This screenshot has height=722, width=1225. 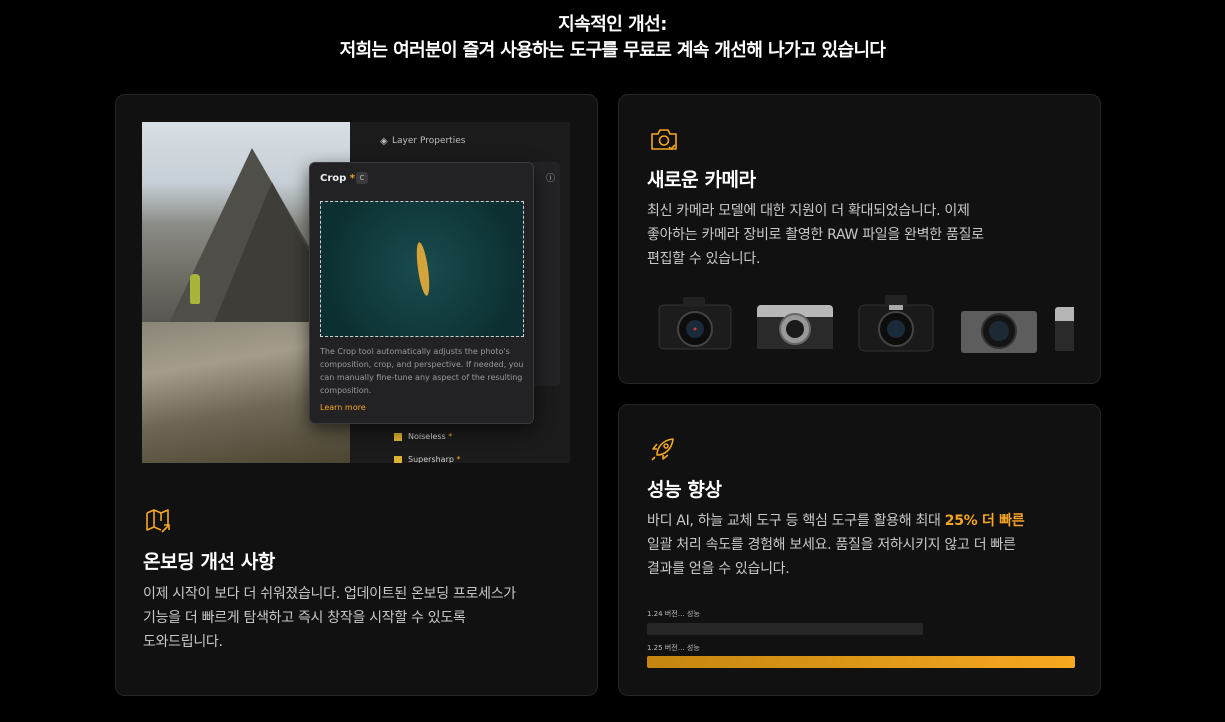 I want to click on camera-gallery, so click(x=863, y=326).